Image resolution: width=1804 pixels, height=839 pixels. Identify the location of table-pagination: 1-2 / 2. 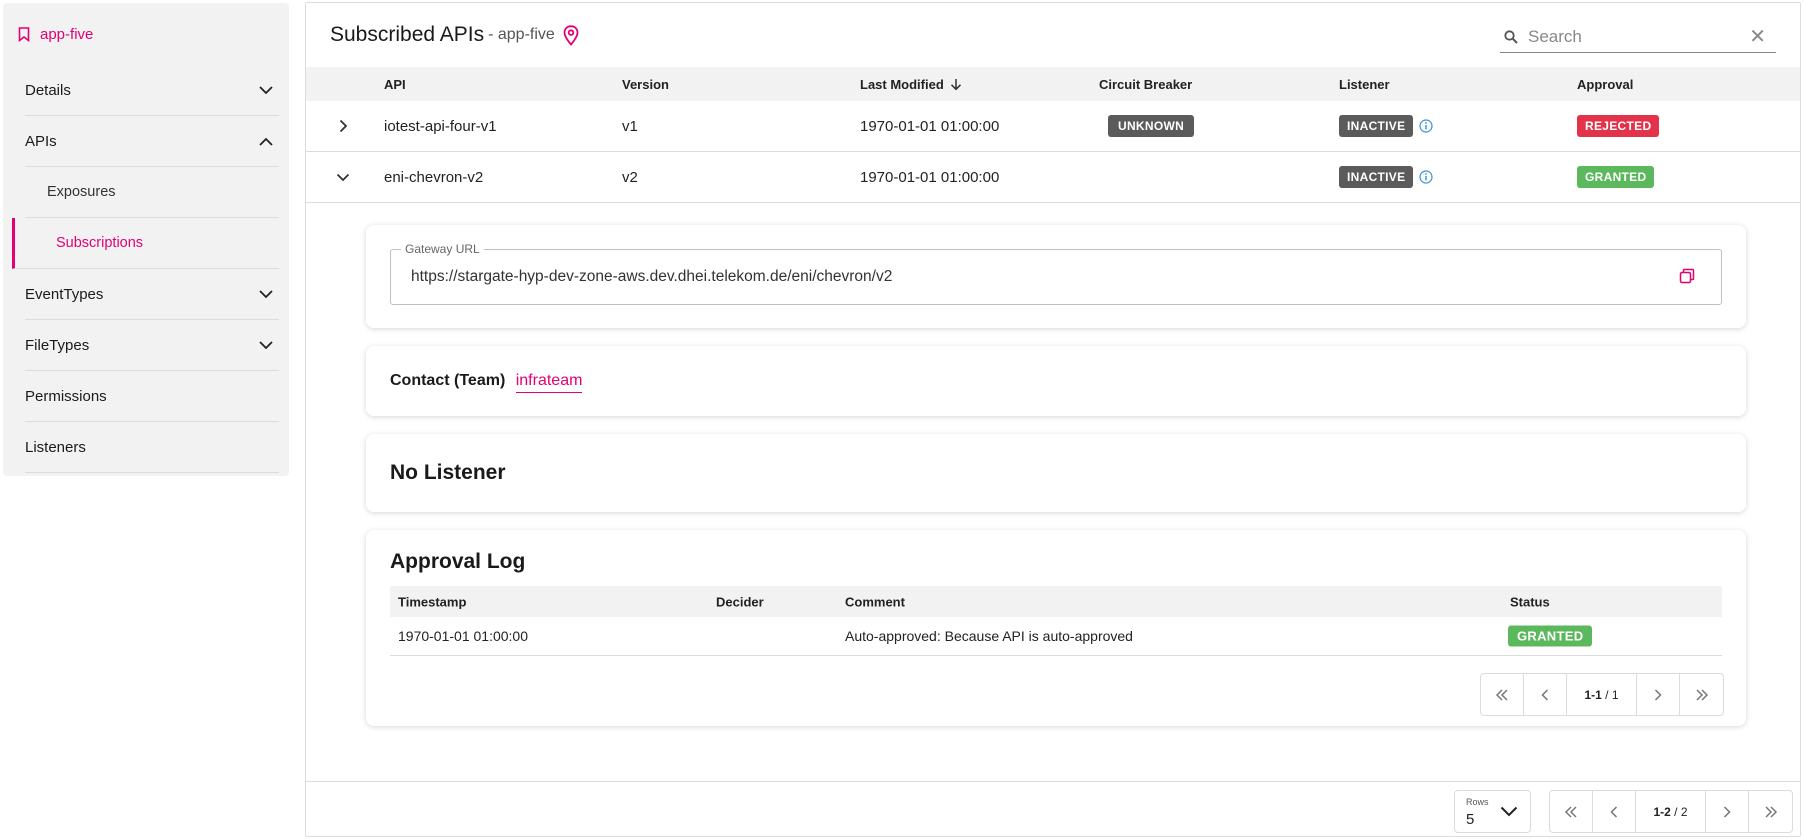
(1671, 811).